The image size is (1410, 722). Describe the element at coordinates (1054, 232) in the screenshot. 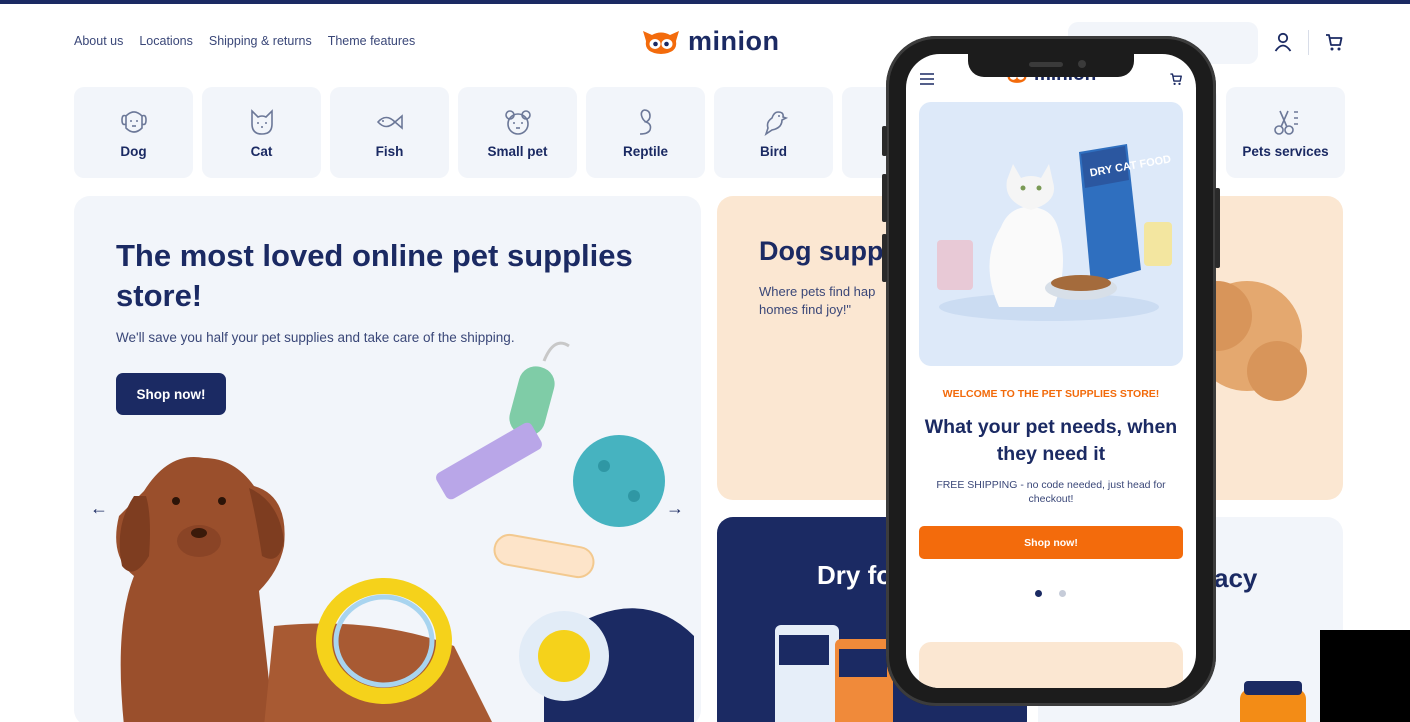

I see `cat-food-illustration: DRY CAT FOOD` at that location.